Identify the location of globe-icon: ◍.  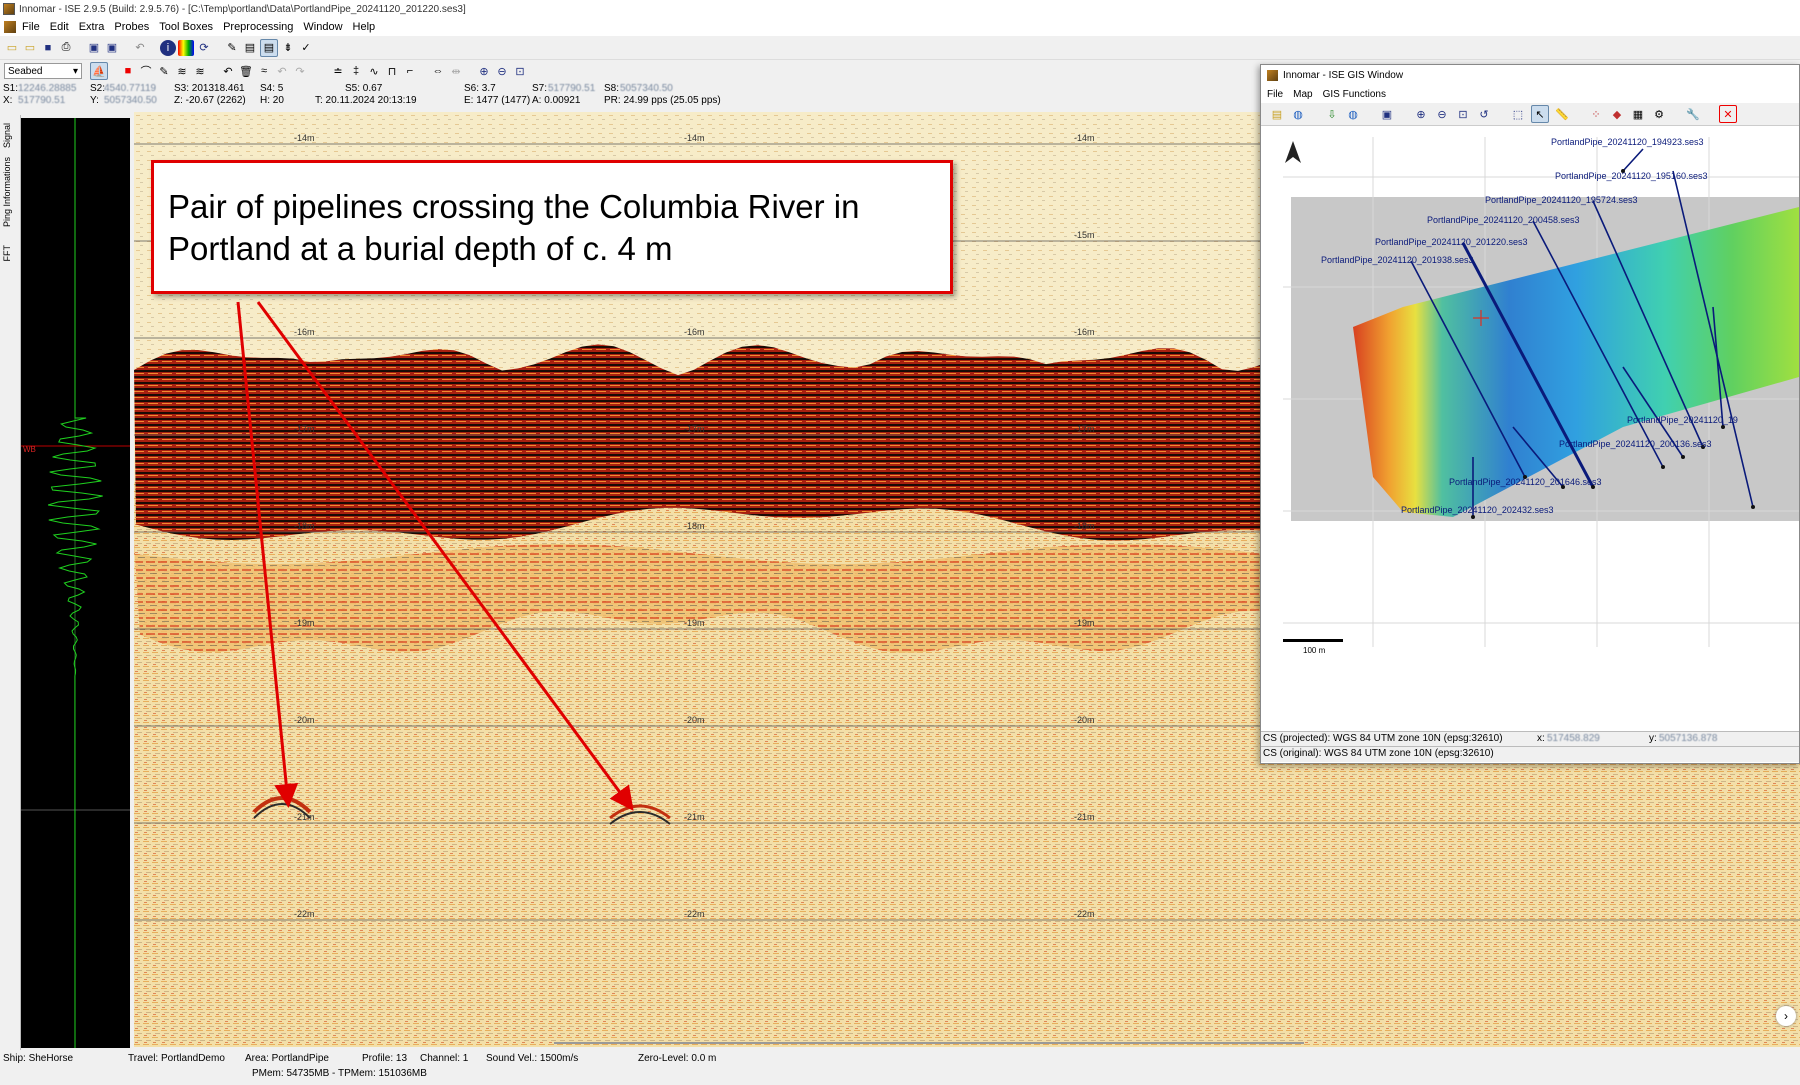
(1298, 114).